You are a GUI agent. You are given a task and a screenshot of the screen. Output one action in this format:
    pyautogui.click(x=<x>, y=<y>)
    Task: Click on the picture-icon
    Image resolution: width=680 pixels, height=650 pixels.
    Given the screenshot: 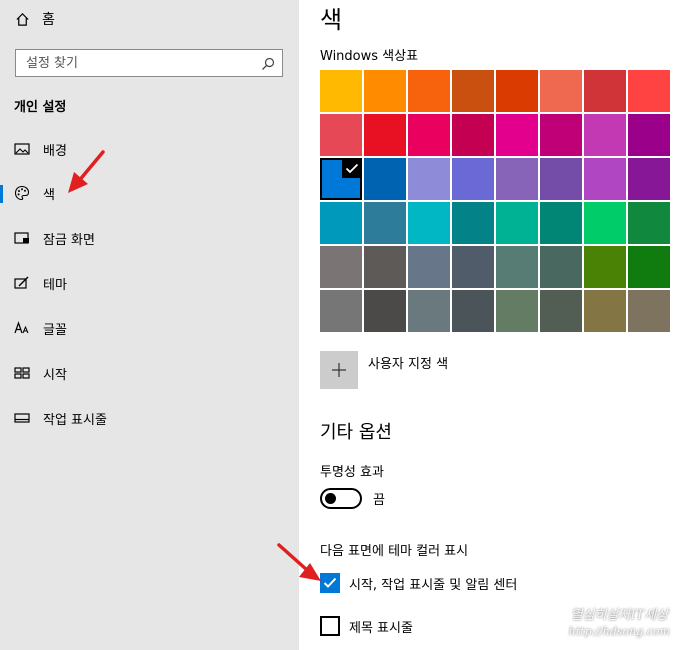 What is the action you would take?
    pyautogui.click(x=22, y=149)
    